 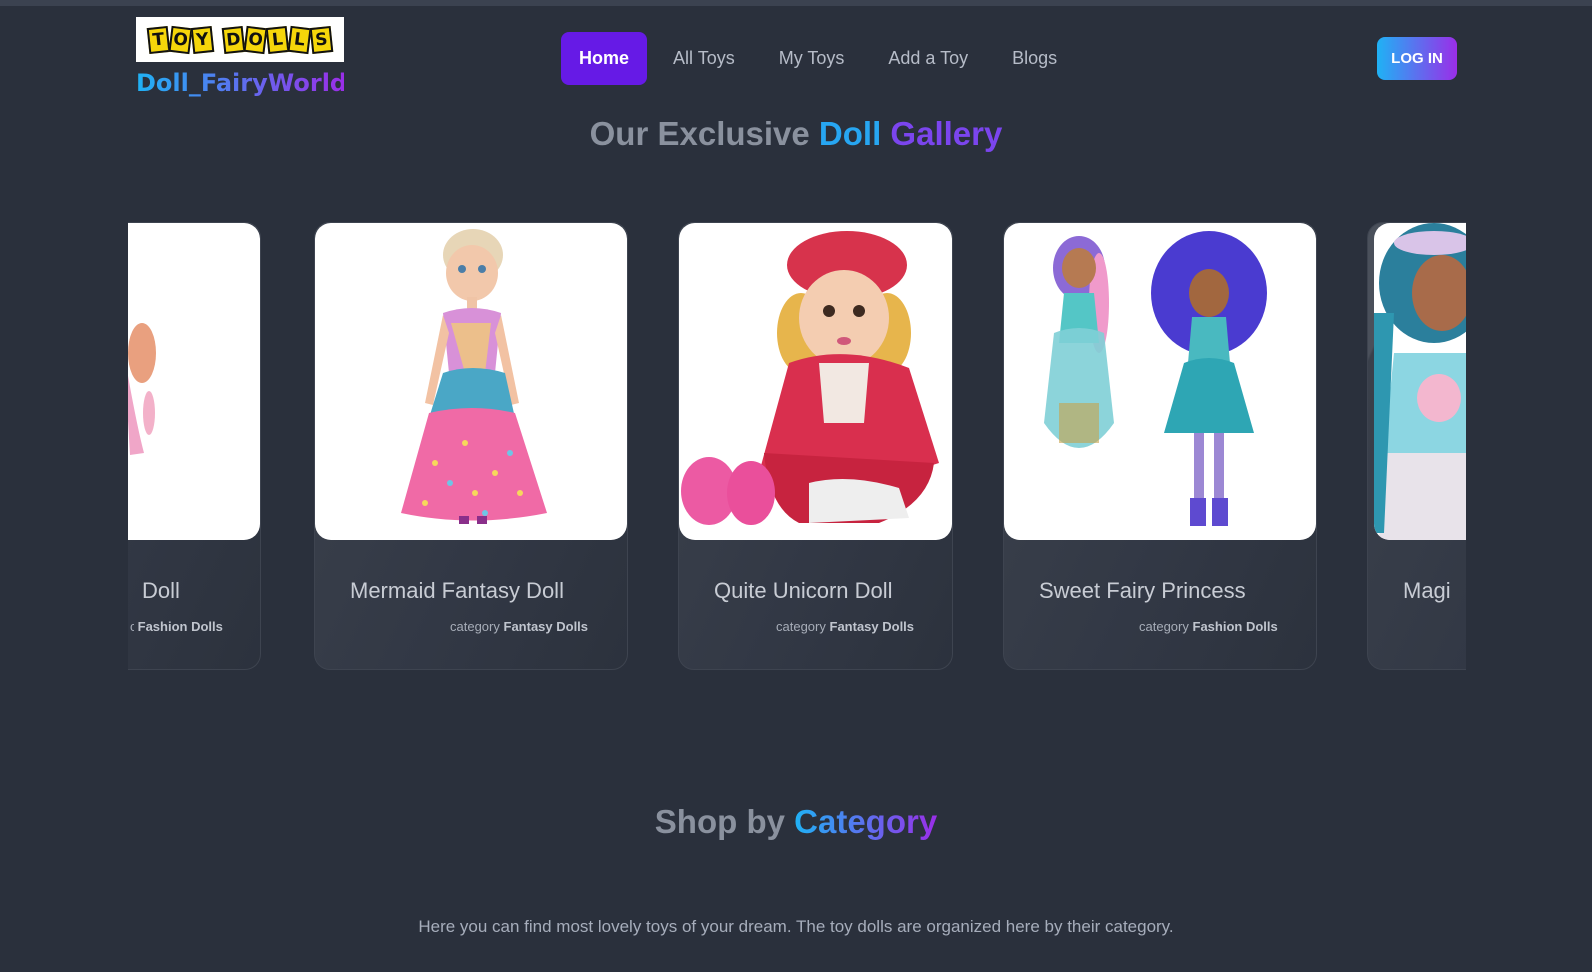 I want to click on nav-add-a-toy: Add a Toy, so click(x=928, y=58).